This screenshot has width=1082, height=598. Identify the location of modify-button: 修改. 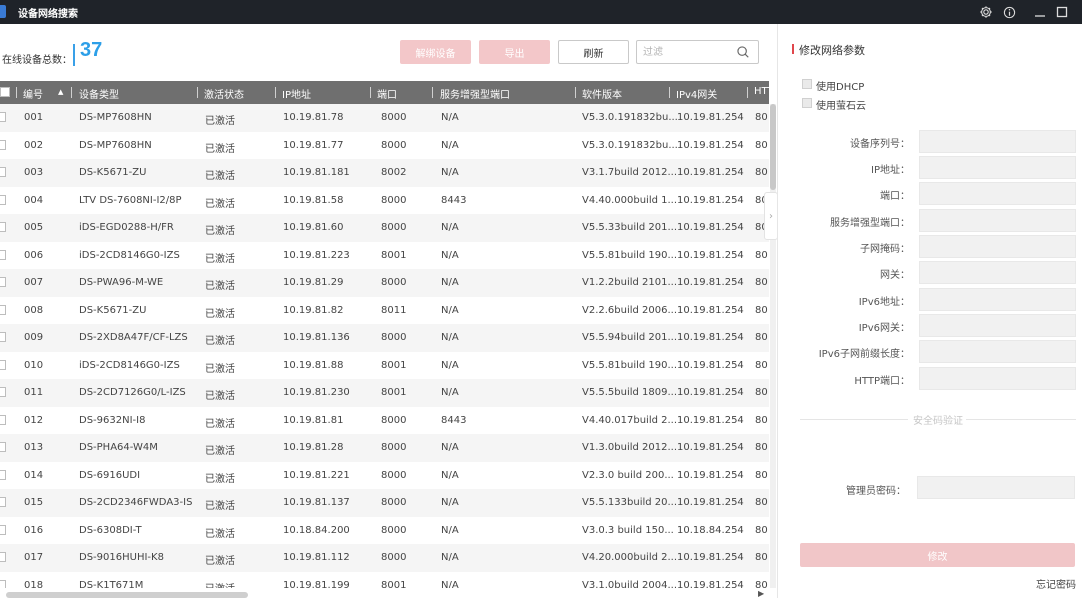
(937, 555).